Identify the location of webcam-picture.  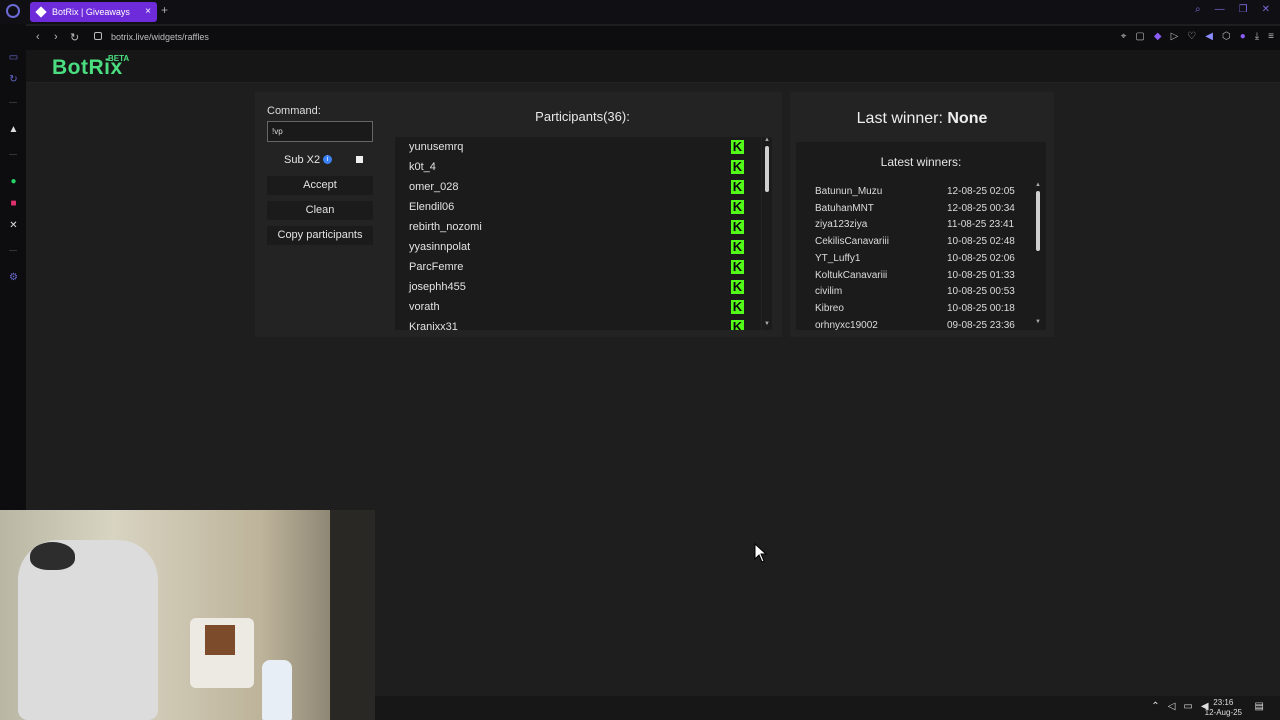
(220, 640).